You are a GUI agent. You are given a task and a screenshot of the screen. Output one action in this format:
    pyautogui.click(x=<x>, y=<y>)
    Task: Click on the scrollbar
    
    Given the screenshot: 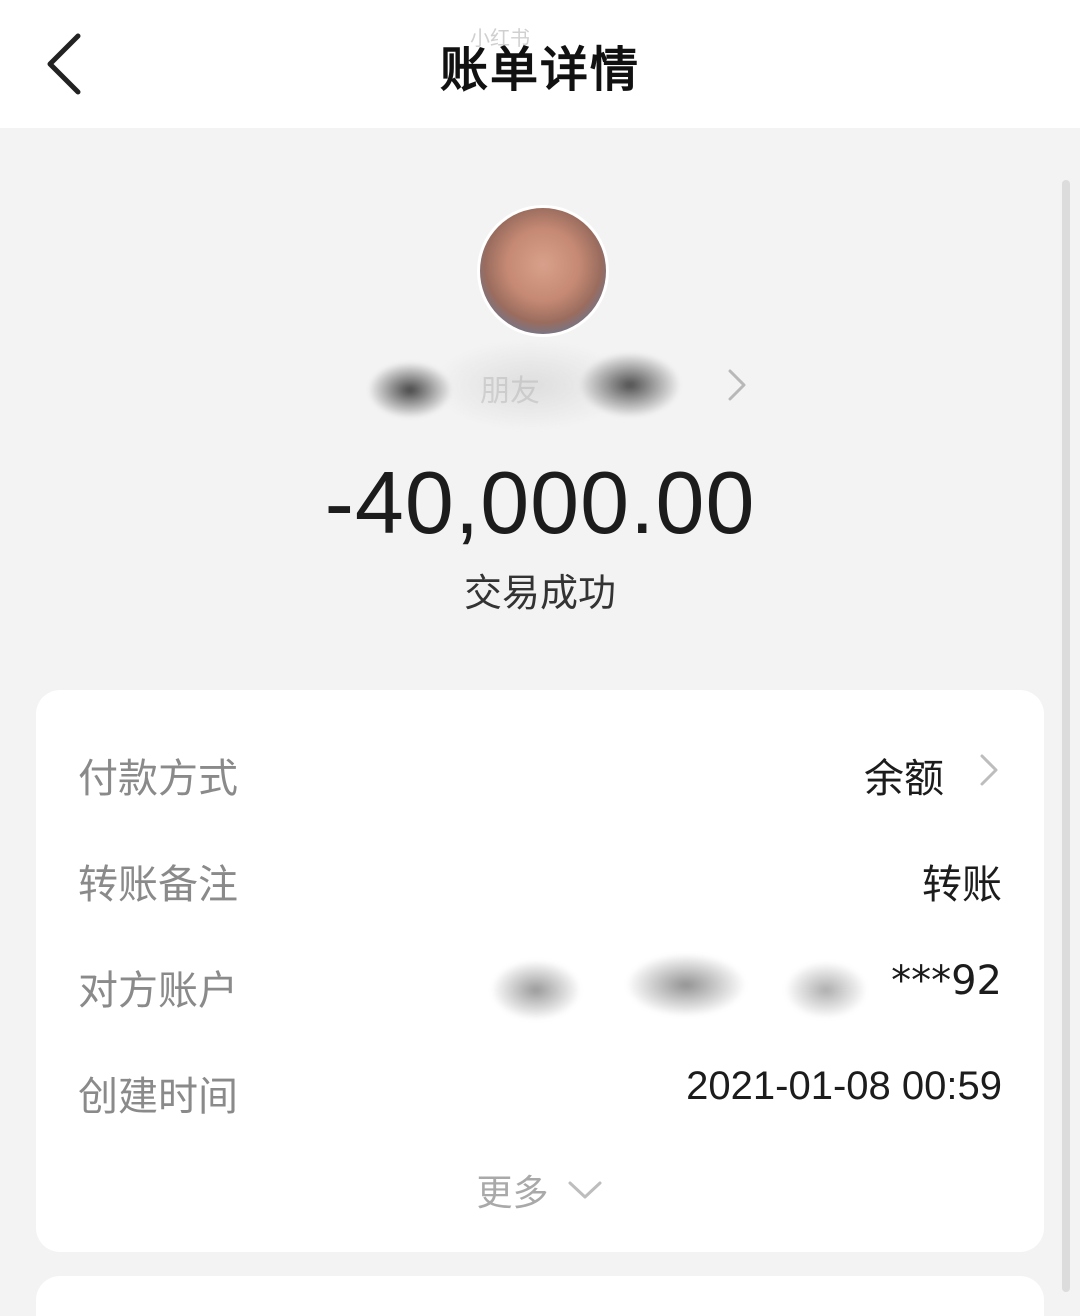 What is the action you would take?
    pyautogui.click(x=1066, y=736)
    